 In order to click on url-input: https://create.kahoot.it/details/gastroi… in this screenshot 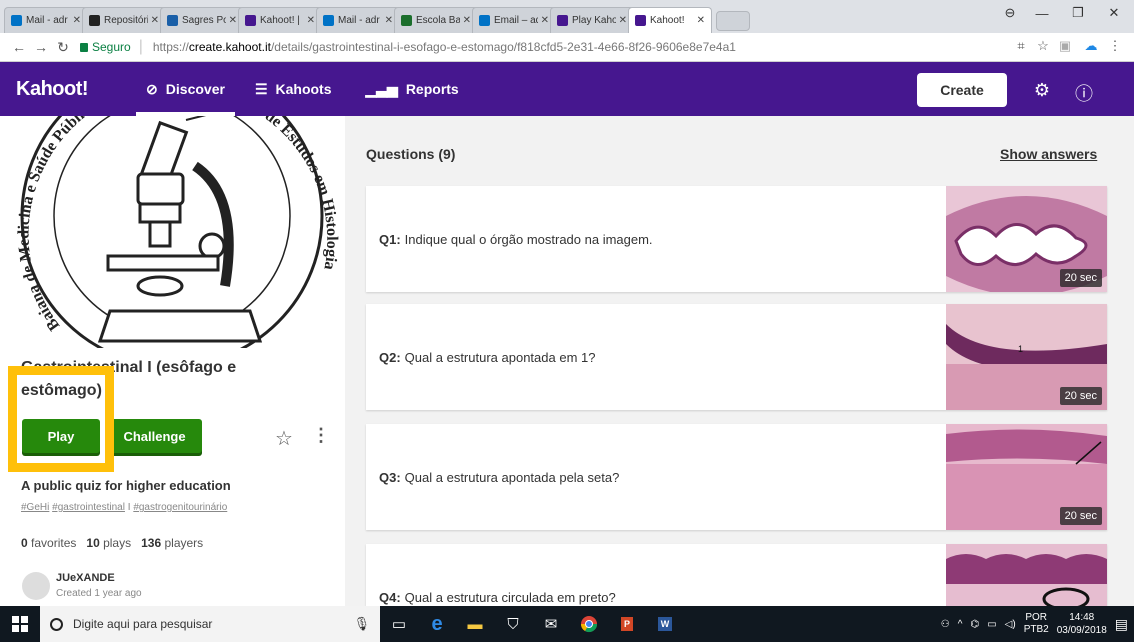, I will do `click(444, 47)`.